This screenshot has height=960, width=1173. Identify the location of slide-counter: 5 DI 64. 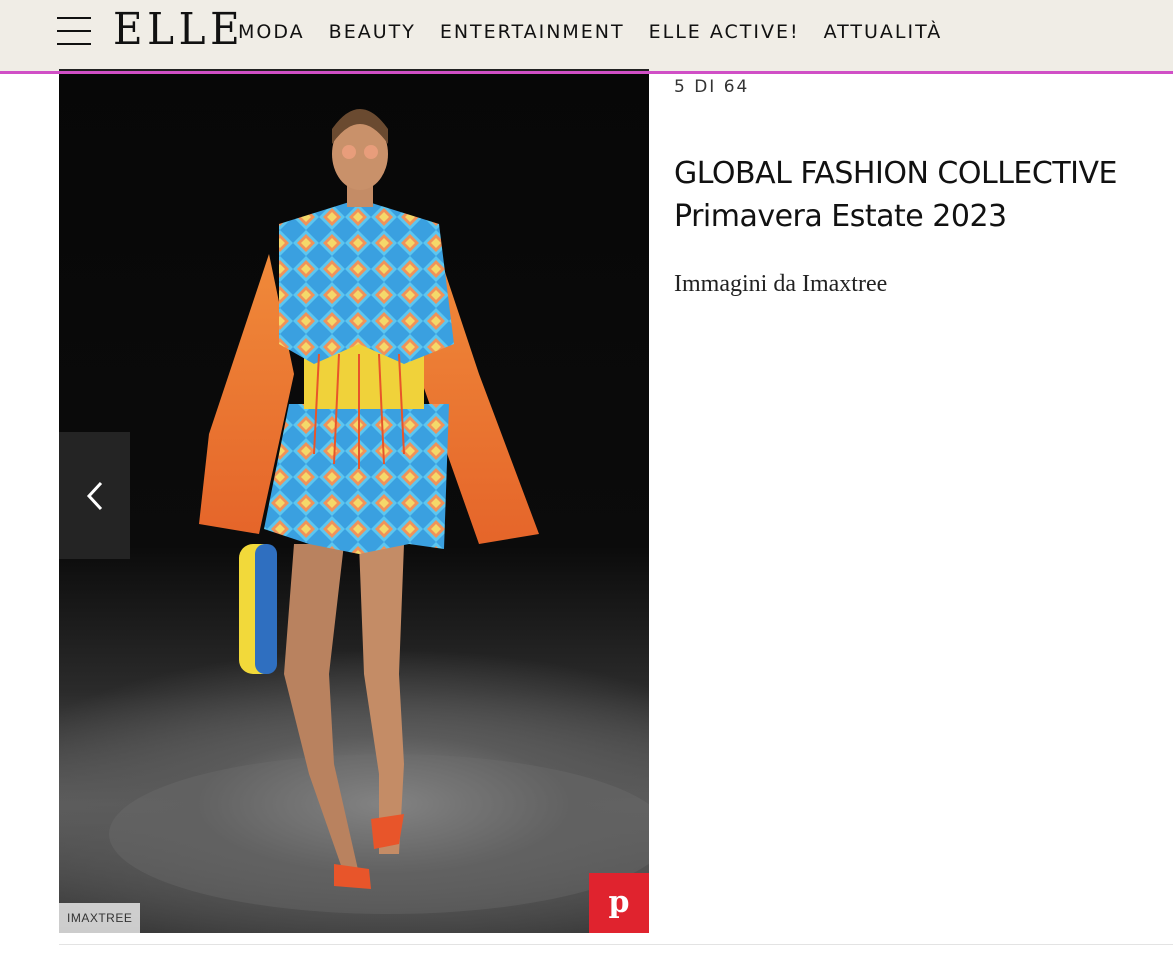
(712, 87).